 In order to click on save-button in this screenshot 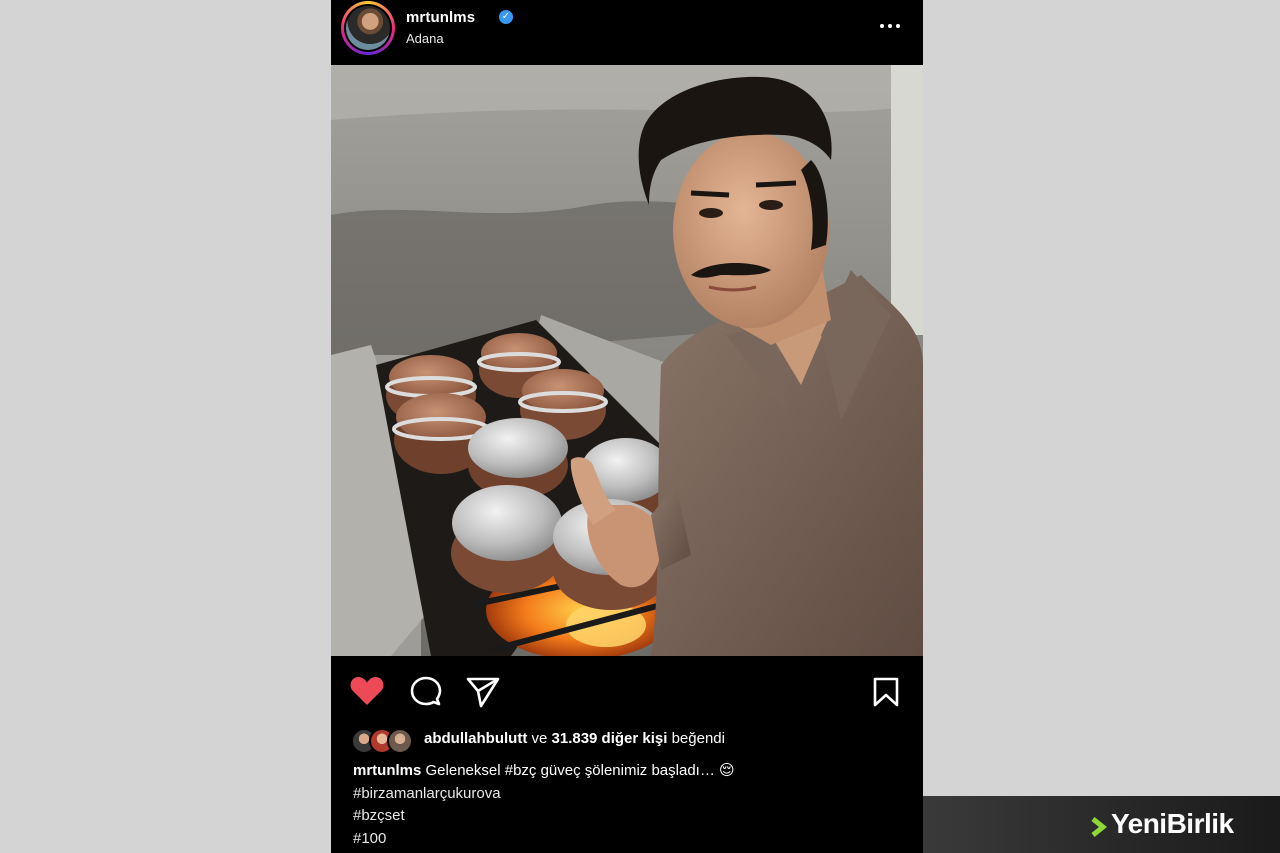, I will do `click(886, 692)`.